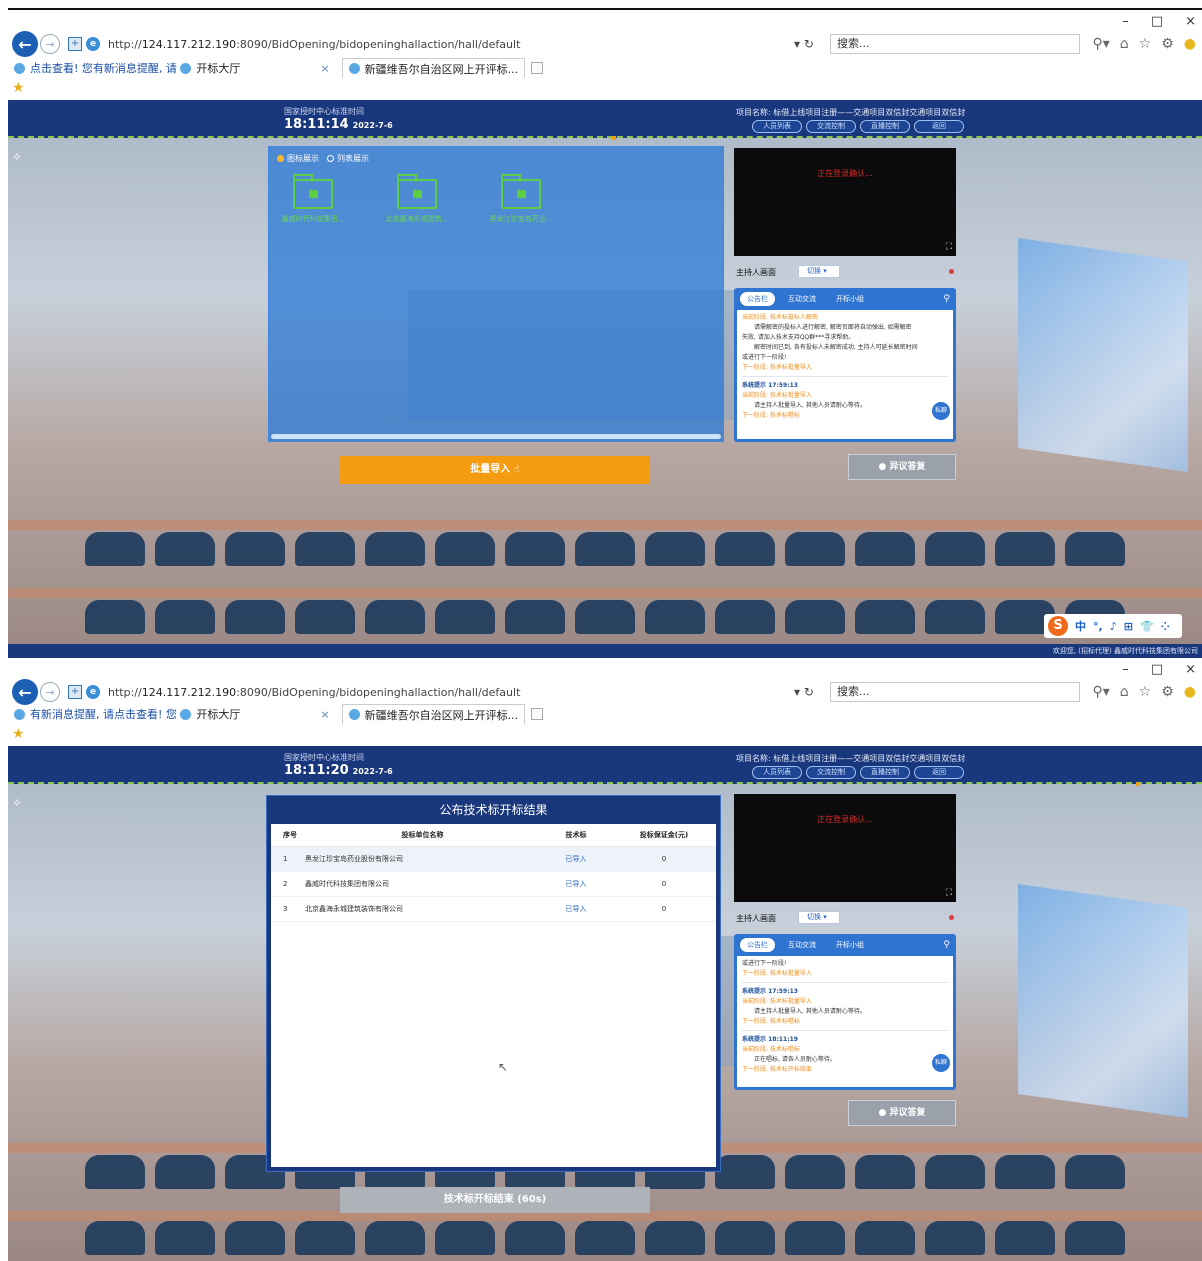 This screenshot has width=1202, height=1261. I want to click on keyboard-icon: ⊞, so click(1128, 626).